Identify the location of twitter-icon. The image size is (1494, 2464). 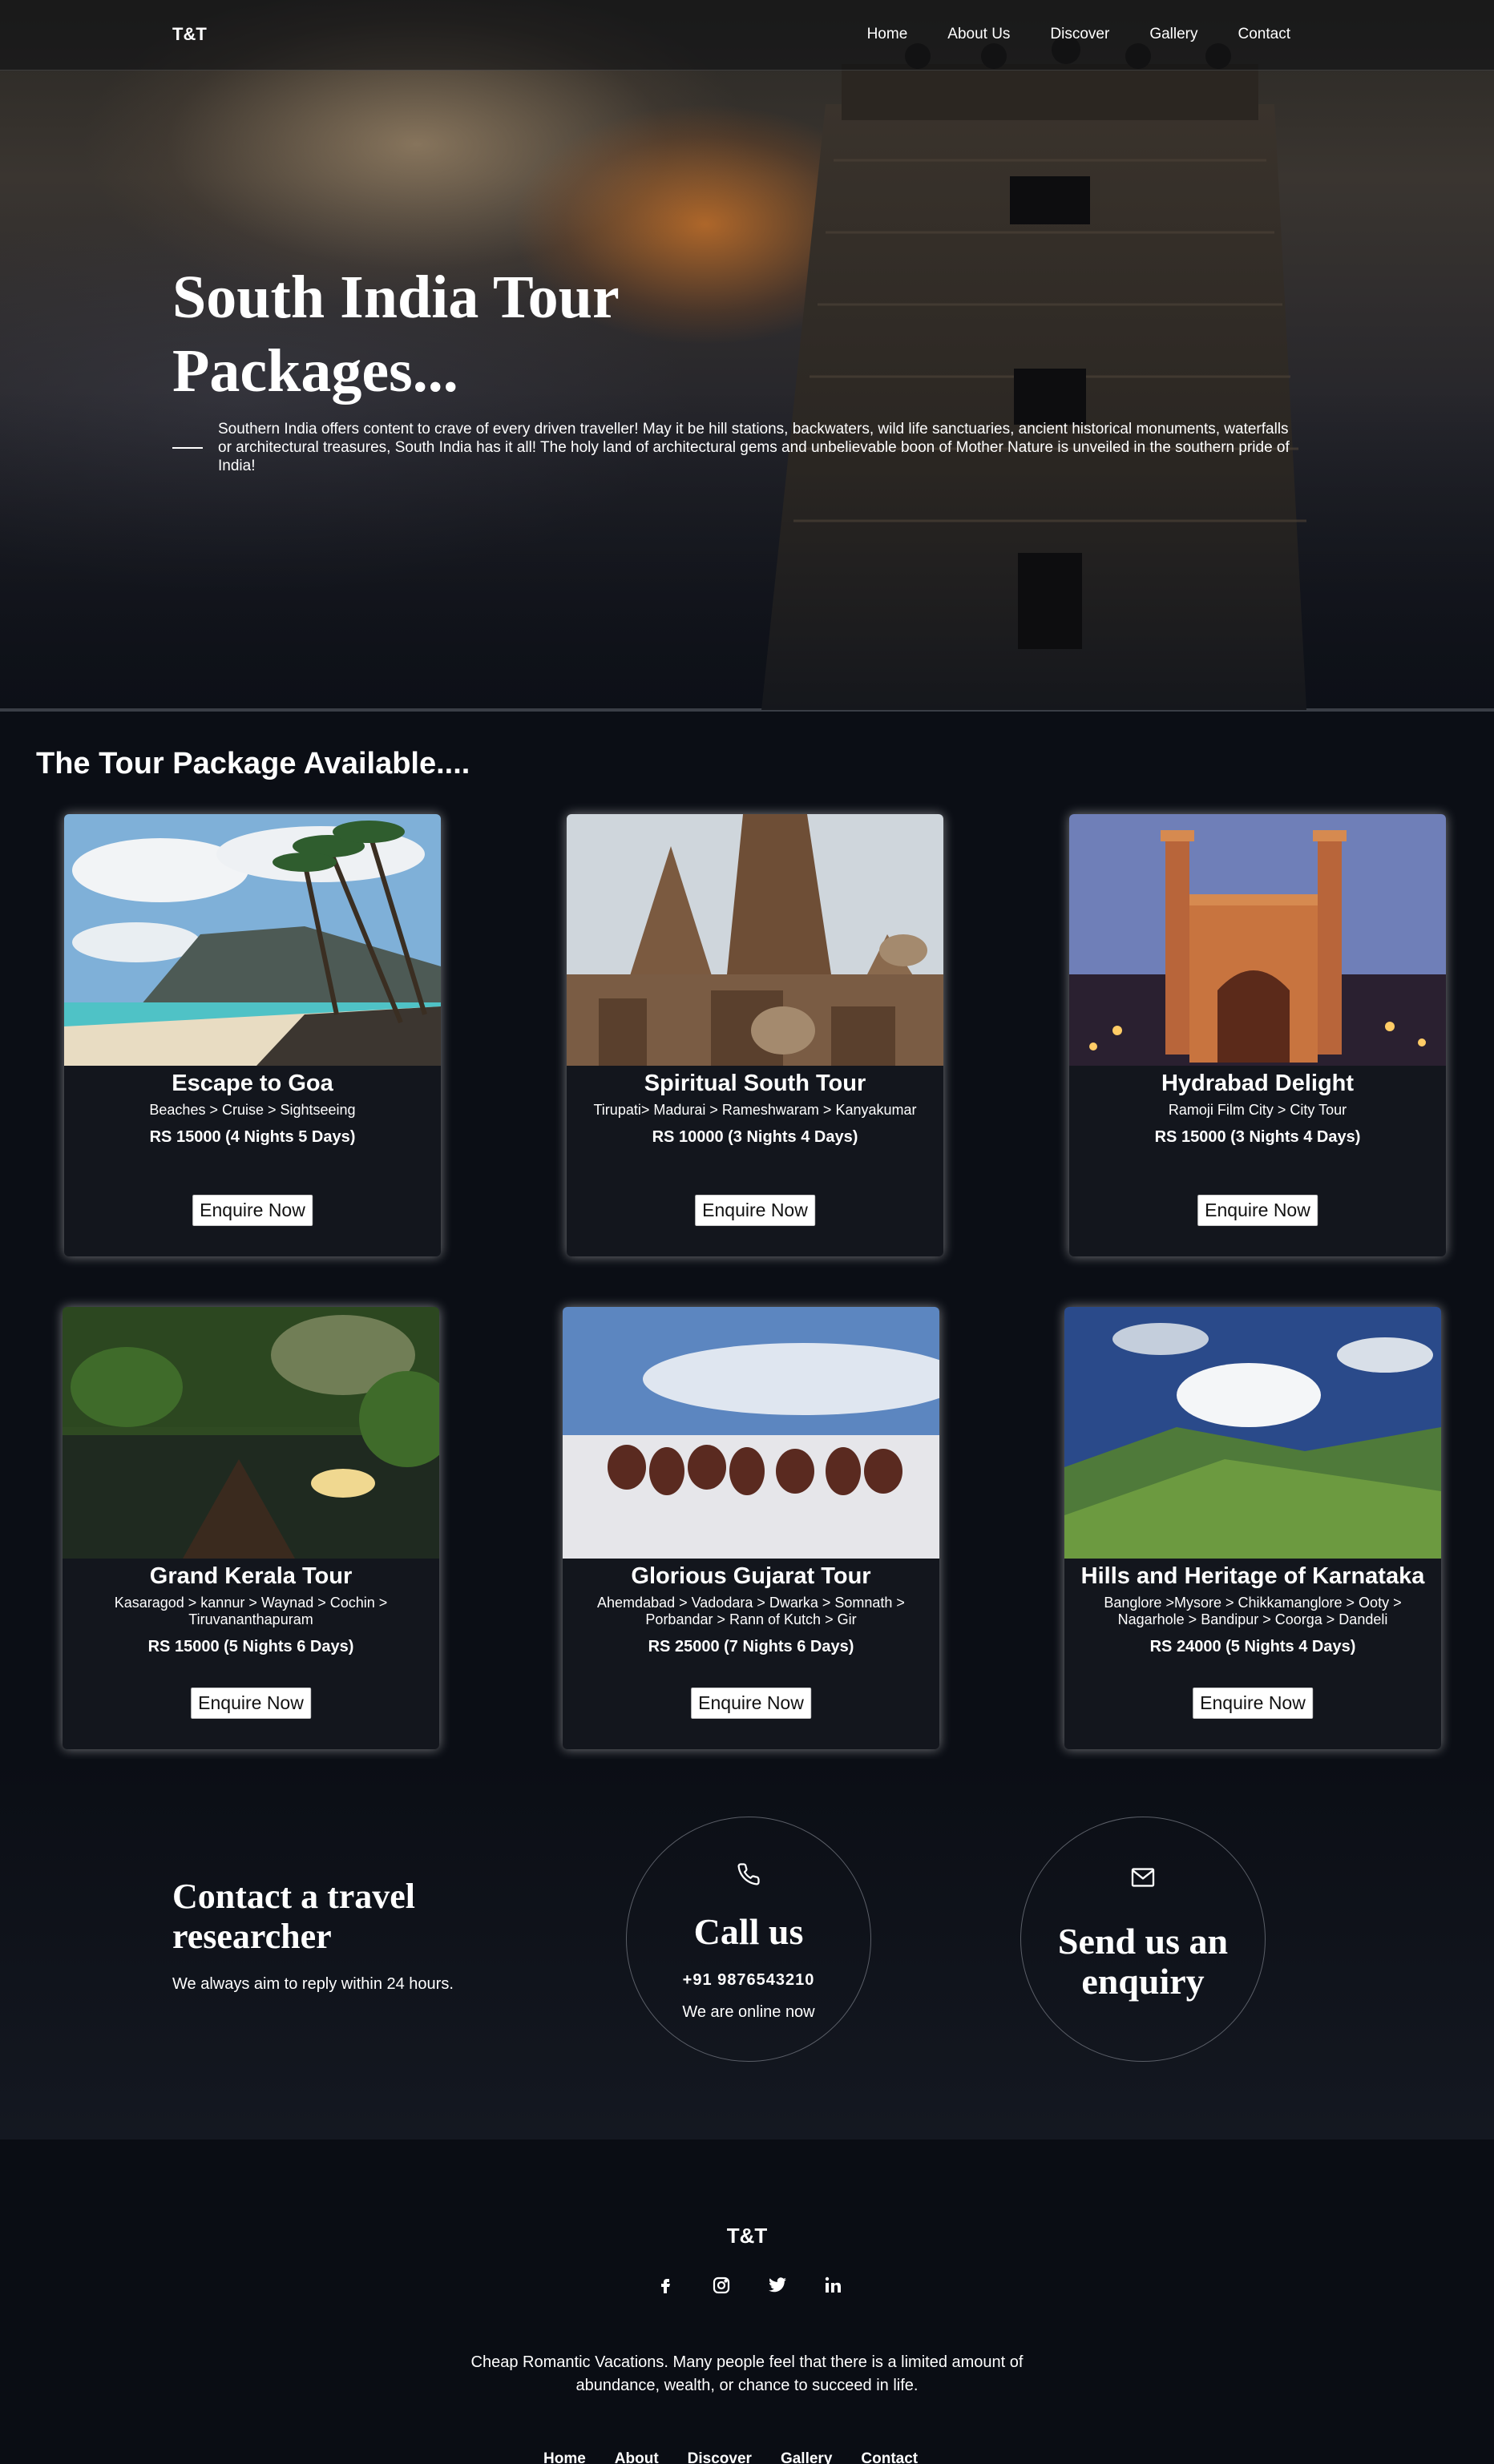
(777, 2285).